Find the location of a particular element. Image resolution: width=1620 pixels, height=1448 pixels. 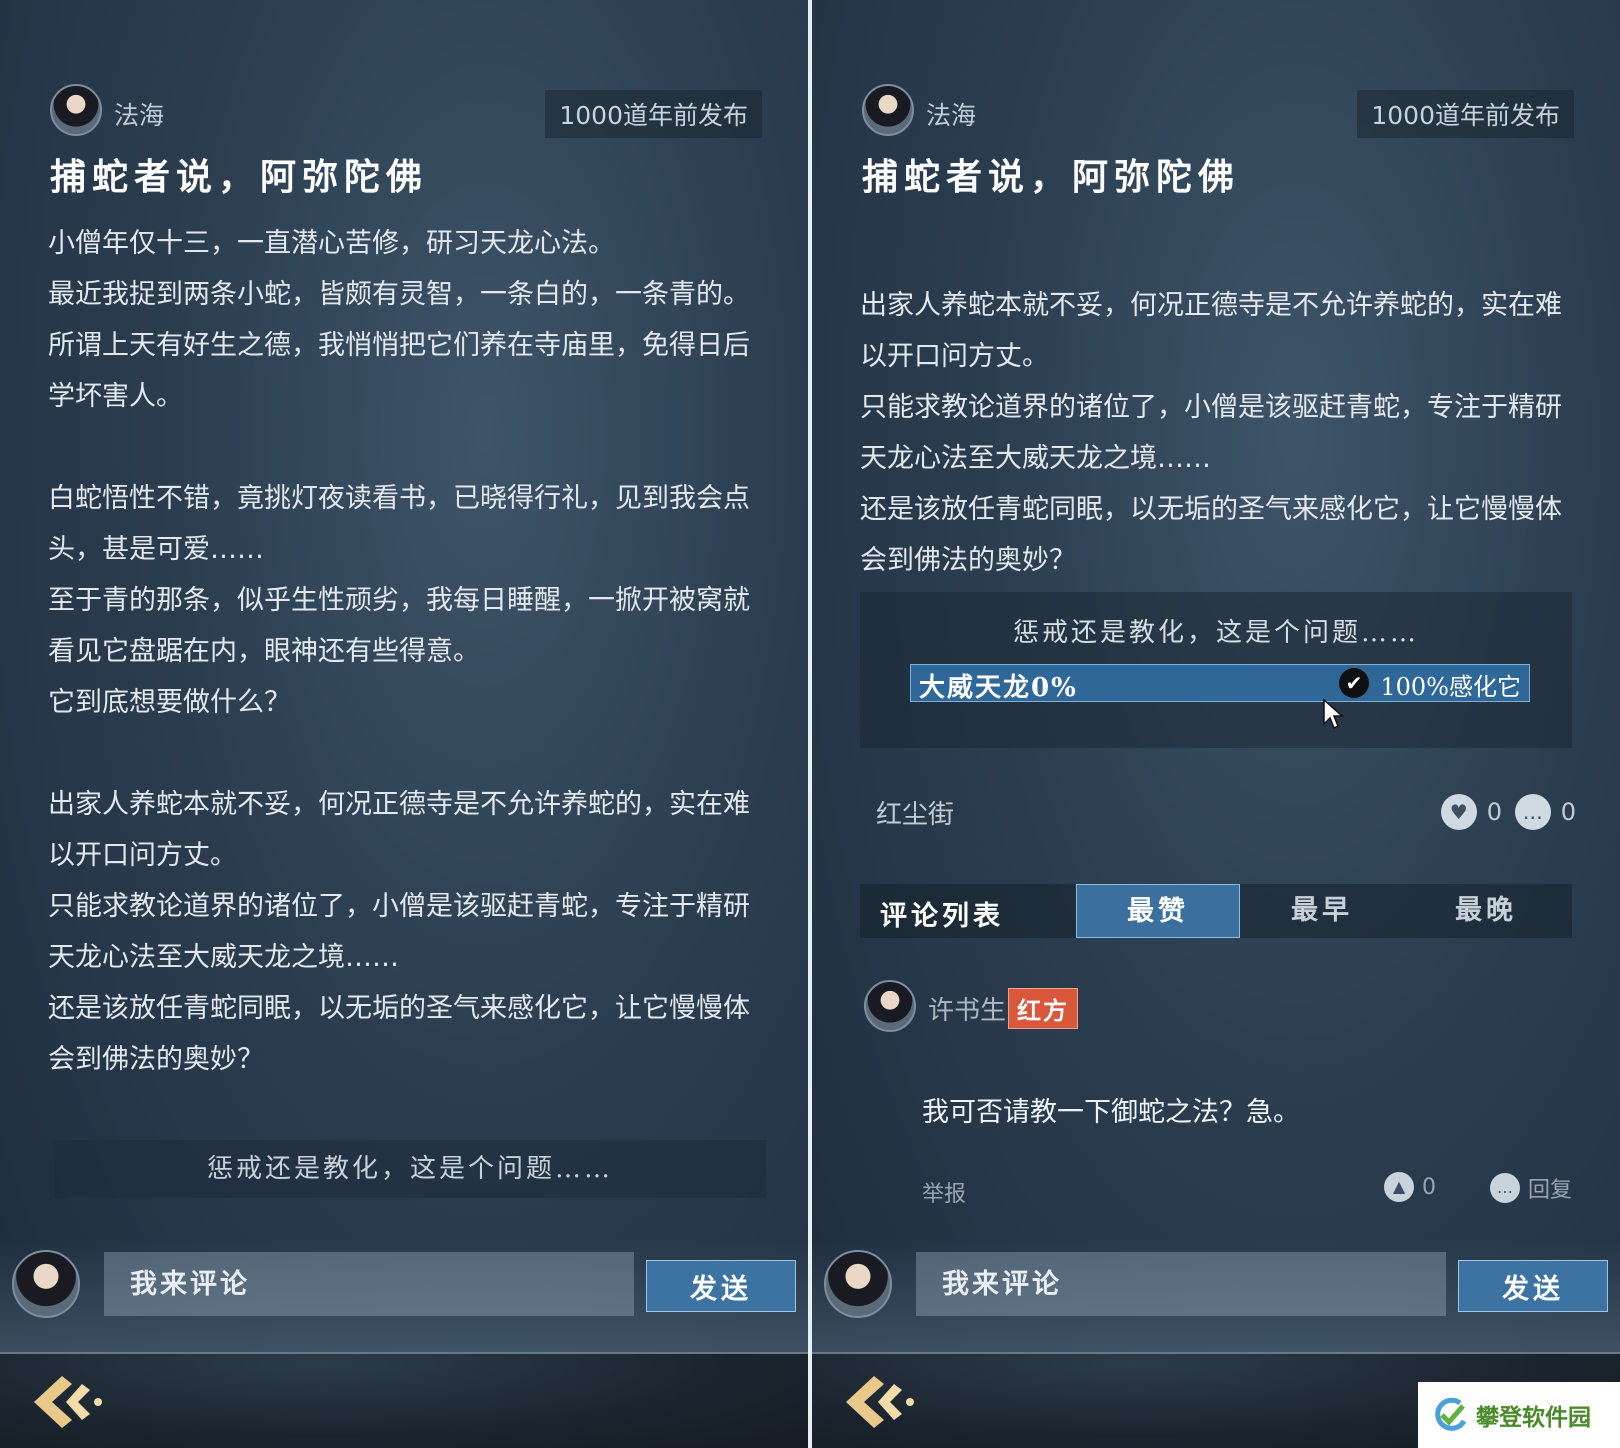

tab-most-liked: 最赞 is located at coordinates (1158, 911).